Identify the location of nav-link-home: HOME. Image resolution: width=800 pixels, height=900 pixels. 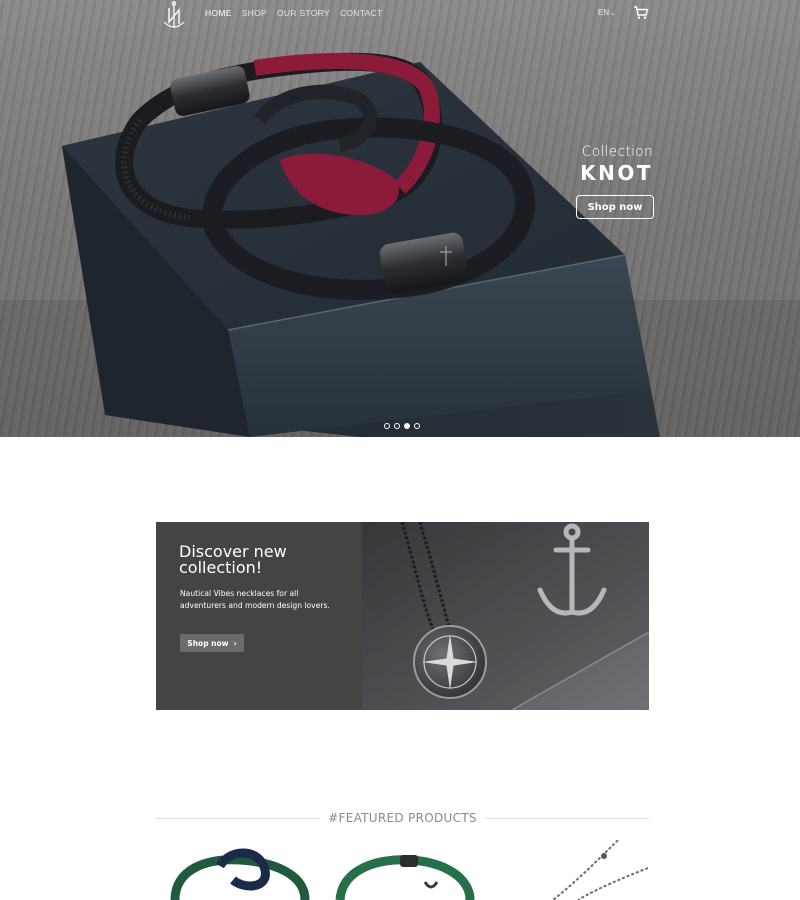
(218, 13).